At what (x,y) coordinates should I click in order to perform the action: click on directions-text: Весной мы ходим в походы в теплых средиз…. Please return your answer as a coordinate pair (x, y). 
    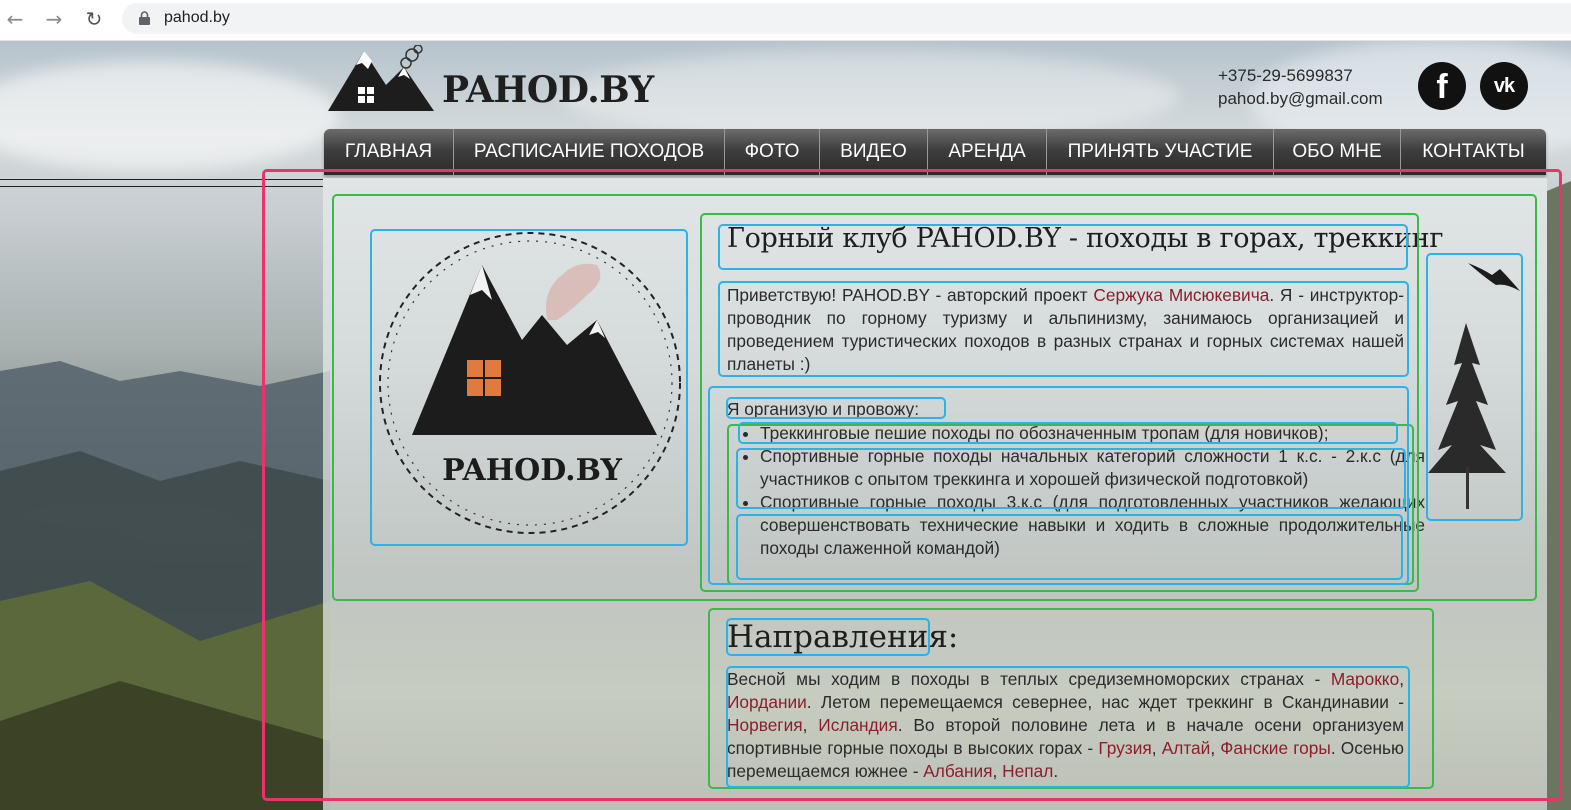
    Looking at the image, I should click on (1029, 679).